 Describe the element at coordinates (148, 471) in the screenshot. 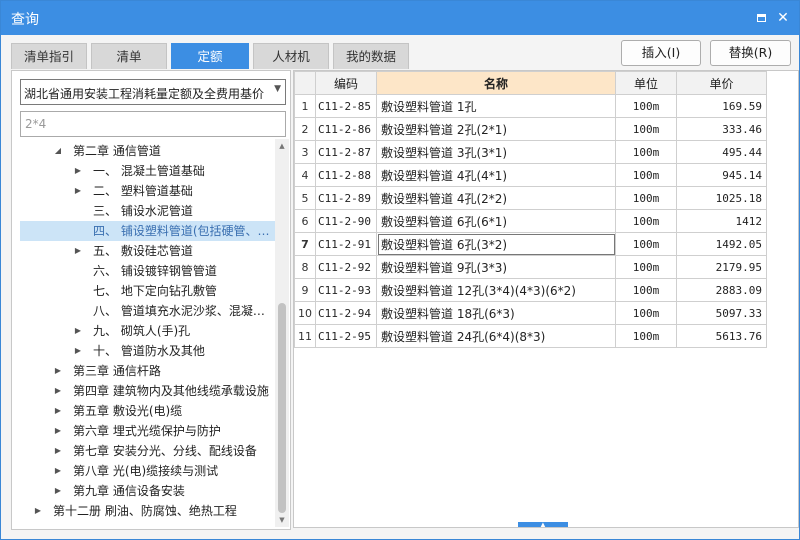

I see `tree-node: ▶ 第八章 光(电)缆接续与测试` at that location.